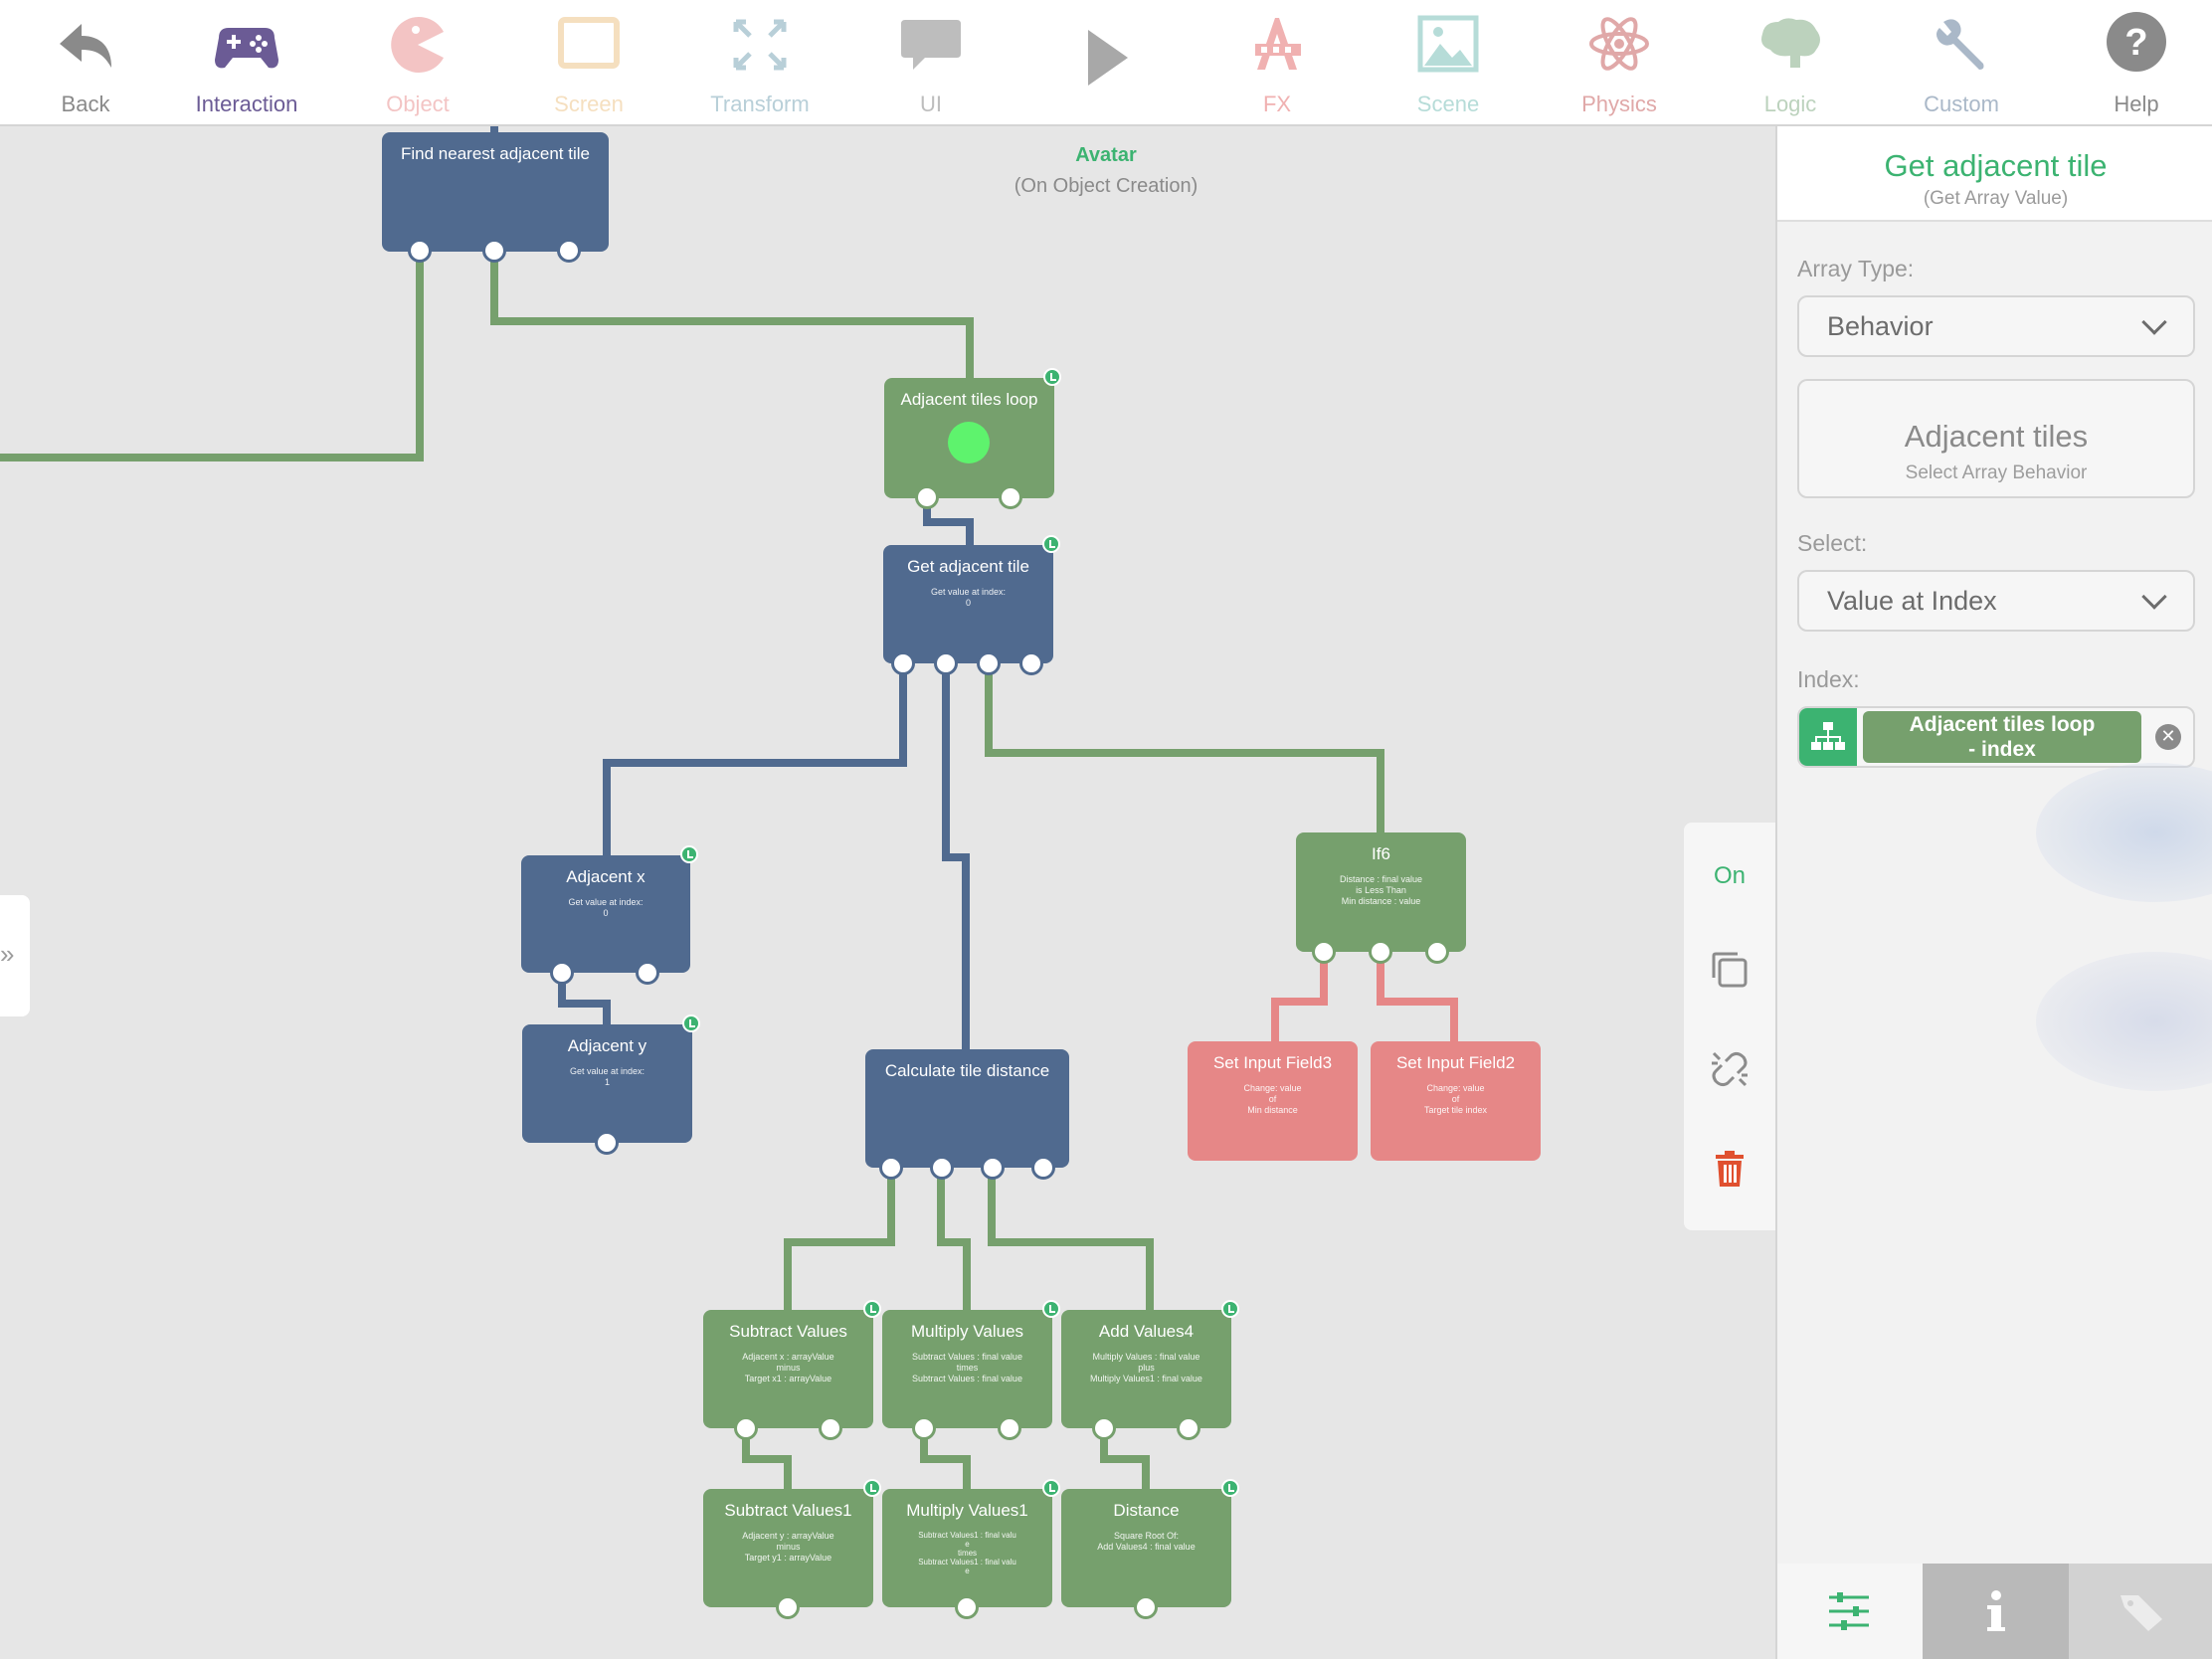  I want to click on node-title: Set Input Field3, so click(1272, 1062).